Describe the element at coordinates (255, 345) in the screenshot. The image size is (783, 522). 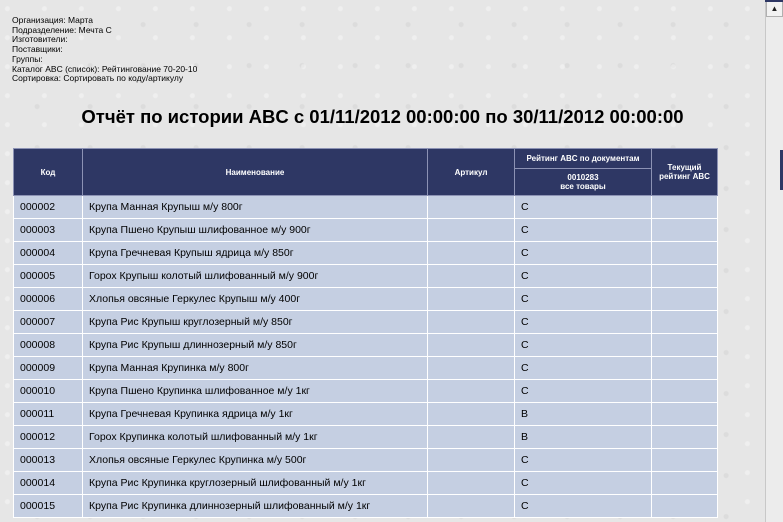
I see `cell-name: Крупа Рис Крупыш длиннозерный м/у 850г` at that location.